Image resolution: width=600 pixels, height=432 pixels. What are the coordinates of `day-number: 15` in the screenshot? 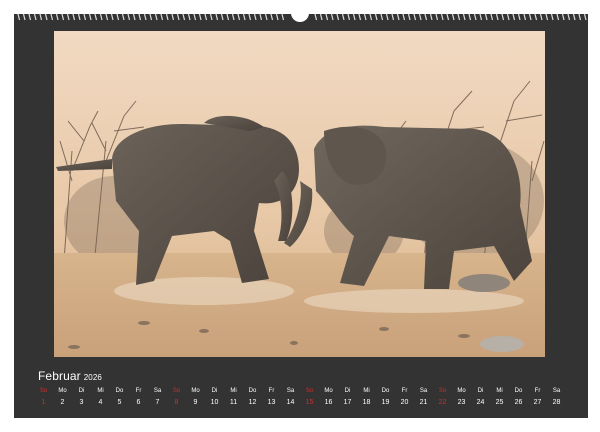 It's located at (309, 402).